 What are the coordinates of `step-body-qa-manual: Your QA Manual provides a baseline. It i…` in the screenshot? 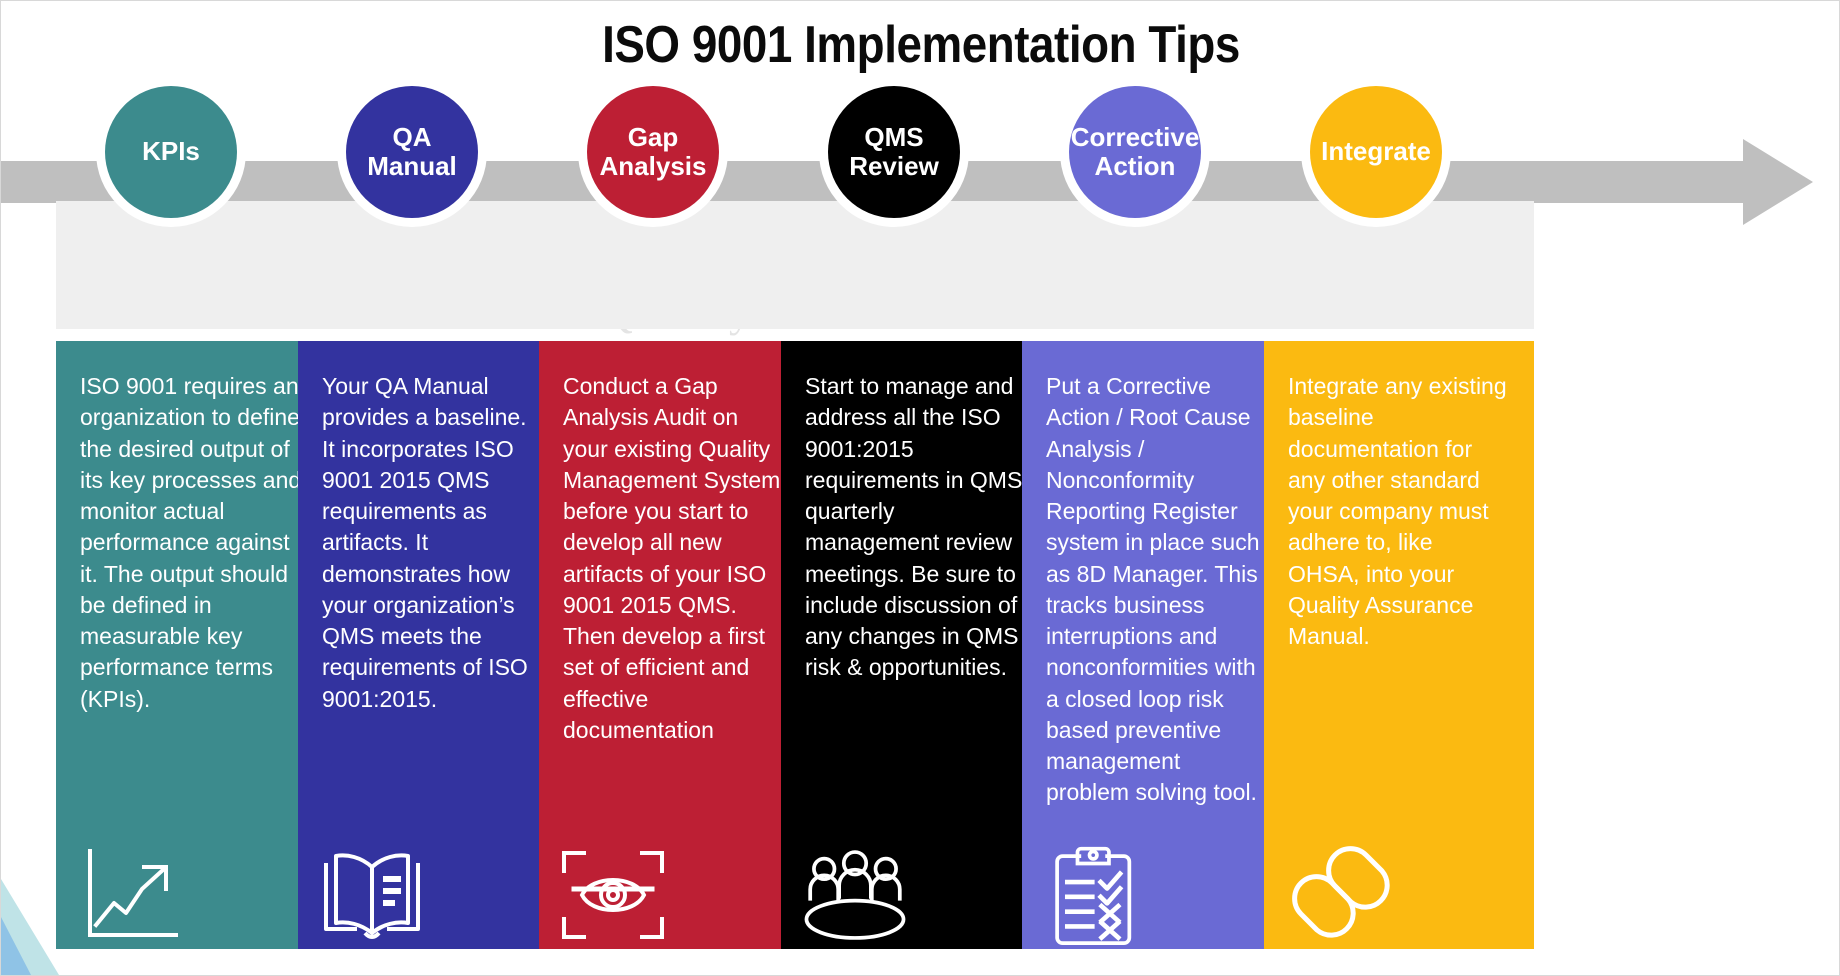 It's located at (428, 542).